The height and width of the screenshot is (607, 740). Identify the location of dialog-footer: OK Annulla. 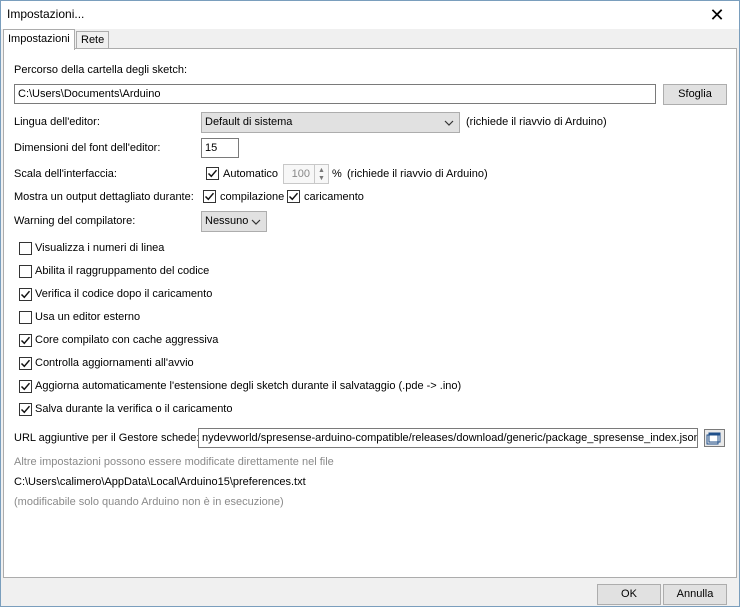
(370, 592).